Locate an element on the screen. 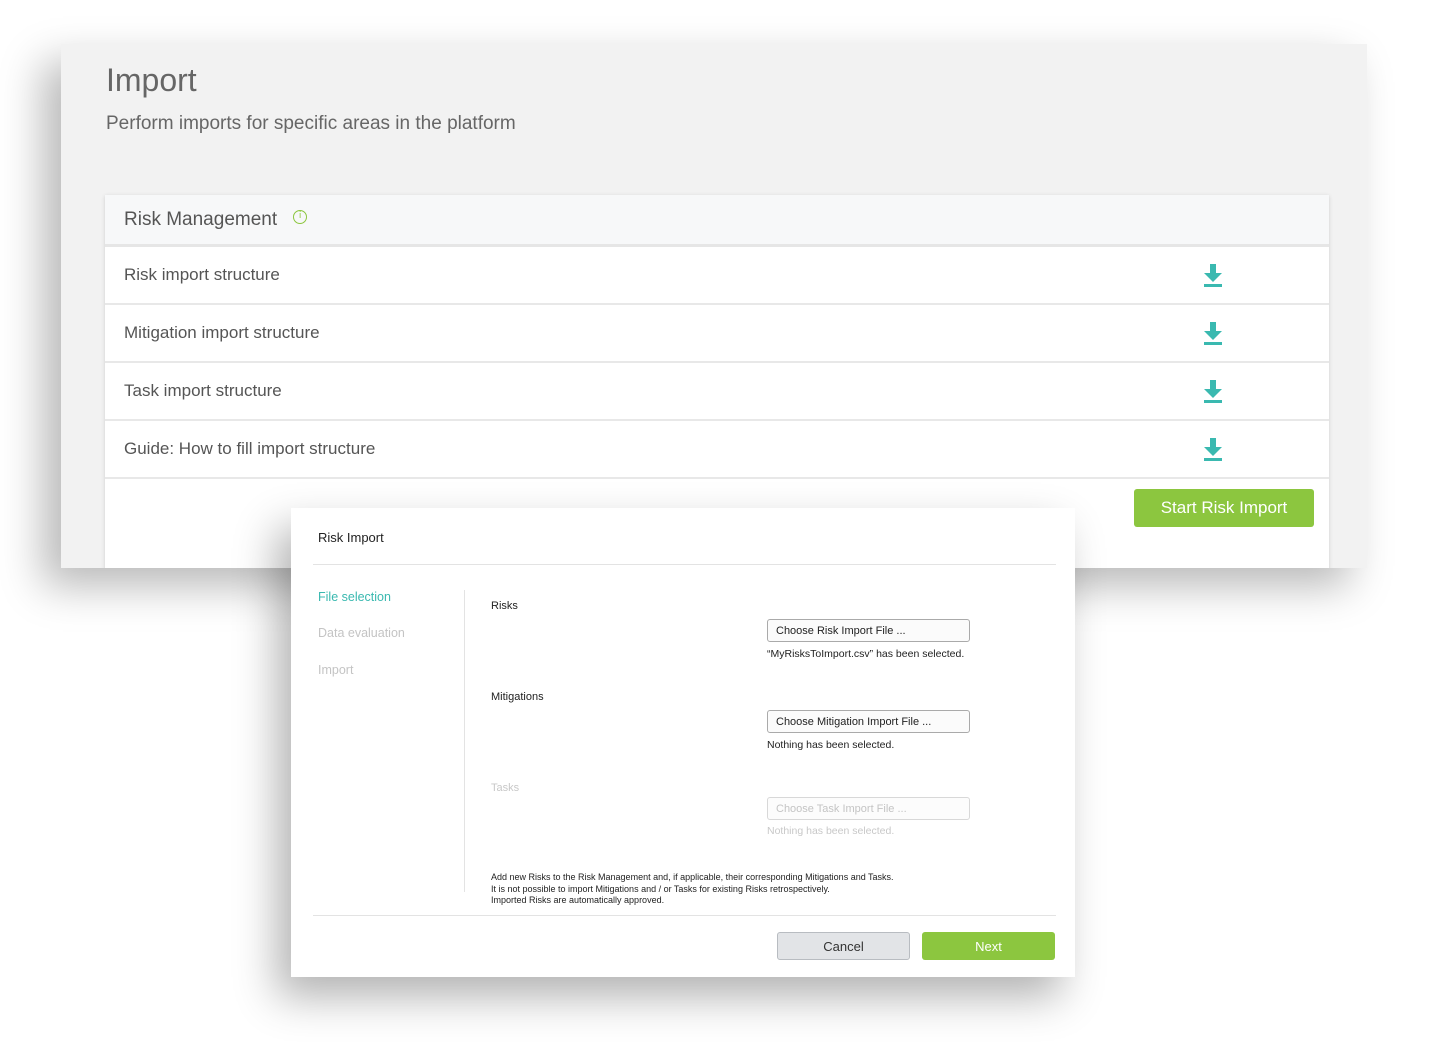  cancel-button: Cancel is located at coordinates (843, 946).